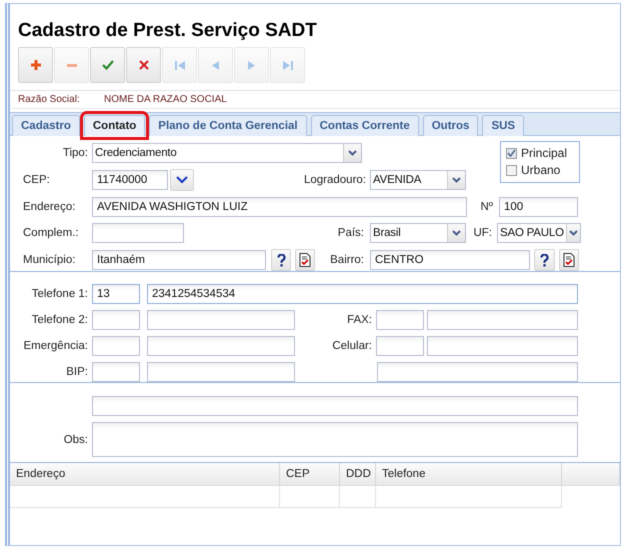  I want to click on field-value: NOME DA RAZAO SOCIAL, so click(165, 99).